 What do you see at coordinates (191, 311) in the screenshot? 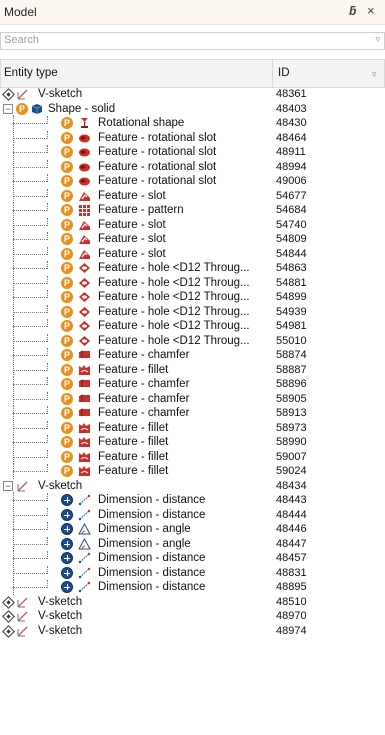
I see `feature-row: P Feature - hole <D12 Throug... 54939` at bounding box center [191, 311].